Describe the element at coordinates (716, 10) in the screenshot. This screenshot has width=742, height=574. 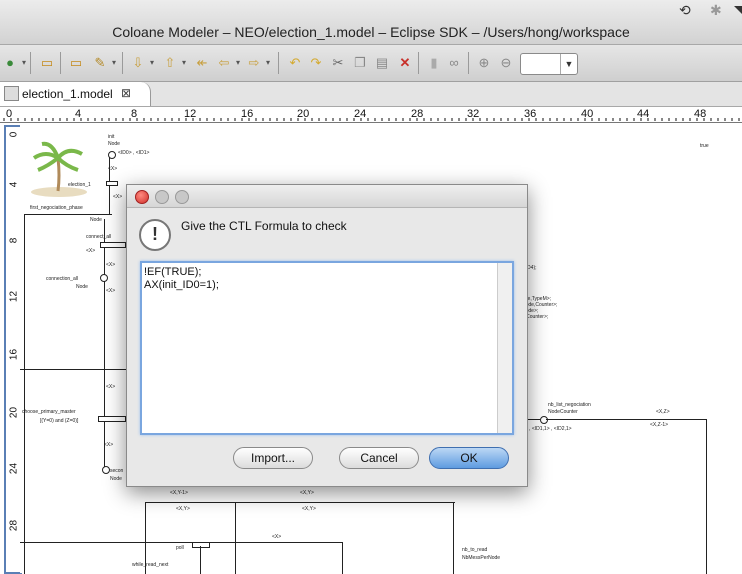
I see `bluetooth-icon: ✱` at that location.